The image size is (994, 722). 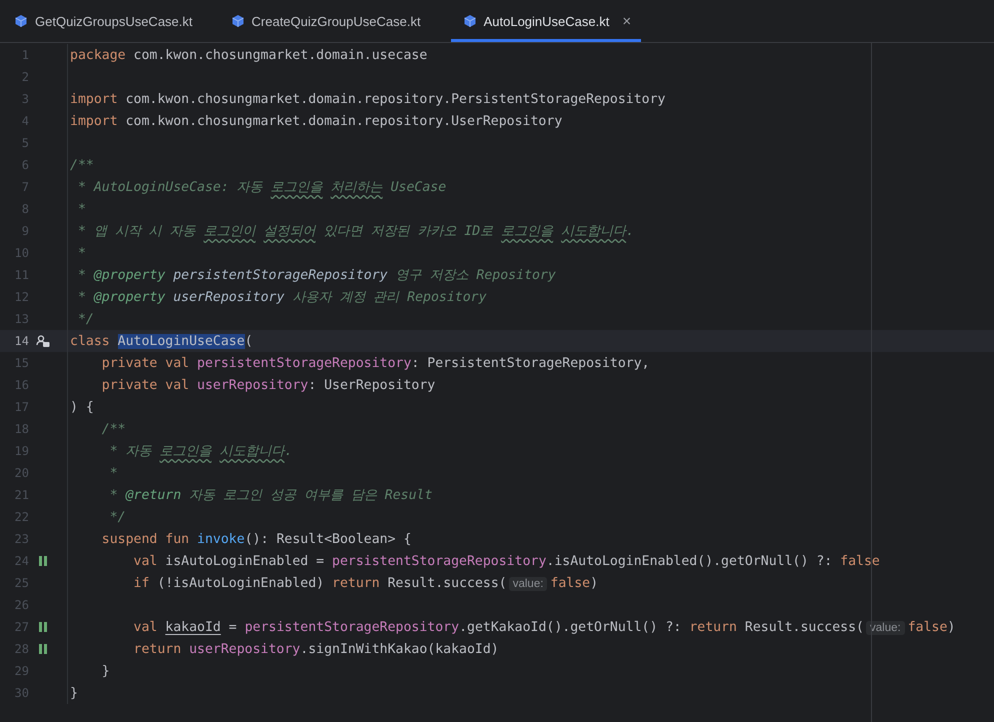 I want to click on doc-comment: 자동 로그인 성공 여부를 담은 Result, so click(x=310, y=495).